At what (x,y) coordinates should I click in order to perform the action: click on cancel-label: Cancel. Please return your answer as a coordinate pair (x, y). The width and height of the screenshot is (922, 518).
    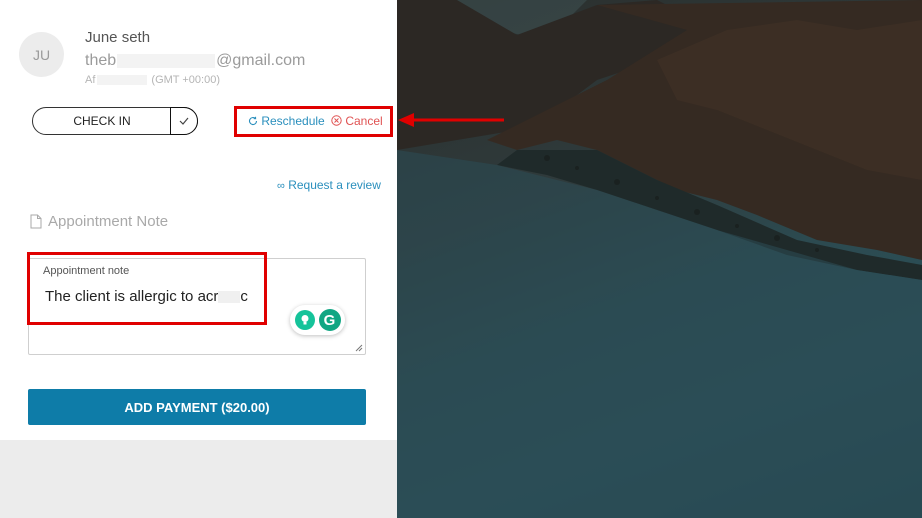
    Looking at the image, I should click on (364, 121).